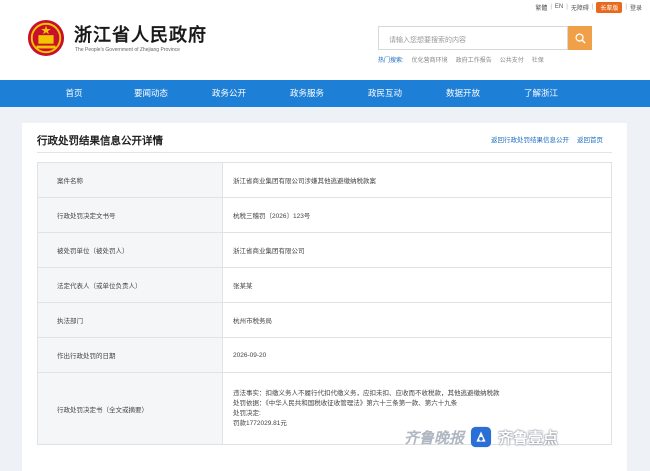 This screenshot has width=650, height=471. What do you see at coordinates (417, 180) in the screenshot?
I see `row-value: 浙江省商业集团有限公司涉嫌其他逃避缴纳税款案` at bounding box center [417, 180].